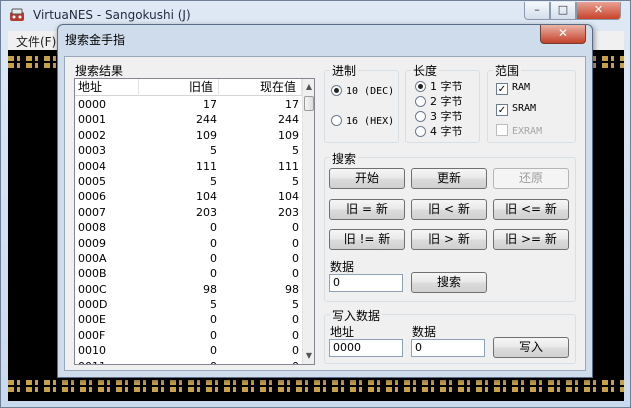 This screenshot has height=408, width=631. Describe the element at coordinates (210, 104) in the screenshot. I see `cell-old-value: 17` at that location.